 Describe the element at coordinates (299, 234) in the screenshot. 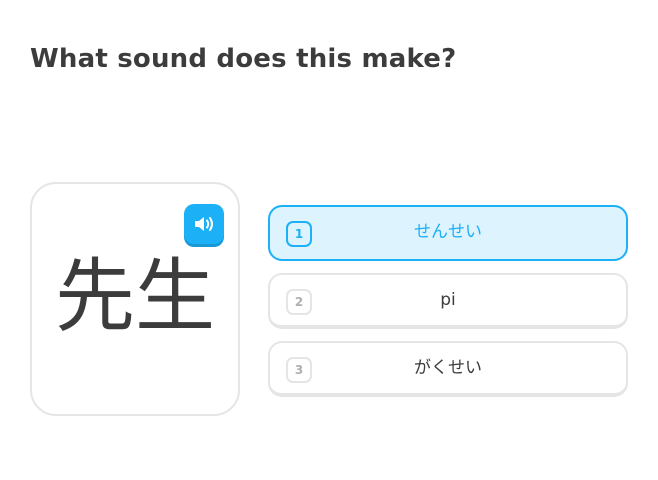

I see `option-number: 1` at that location.